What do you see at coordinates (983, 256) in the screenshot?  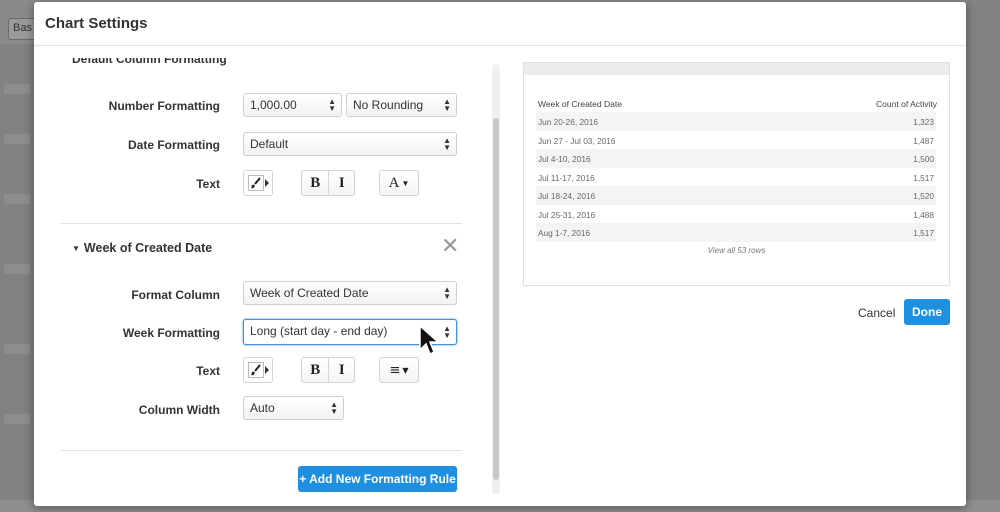 I see `background-right` at bounding box center [983, 256].